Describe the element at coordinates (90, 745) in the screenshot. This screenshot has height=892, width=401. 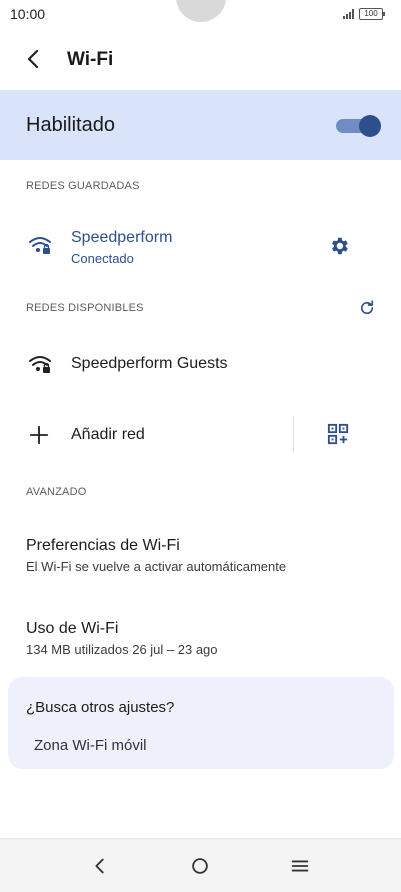
I see `hotspot-link: Zona Wi-Fi móvil` at that location.